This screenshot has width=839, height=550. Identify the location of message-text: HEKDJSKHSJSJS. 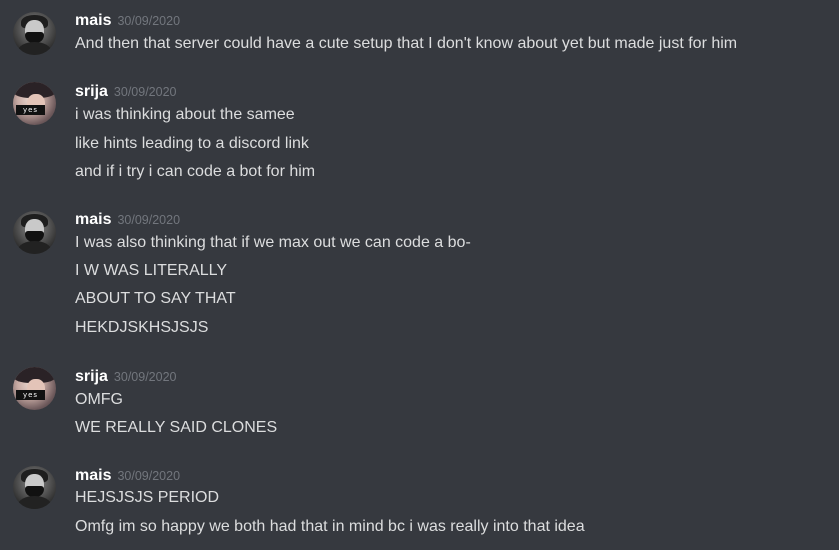
(142, 327).